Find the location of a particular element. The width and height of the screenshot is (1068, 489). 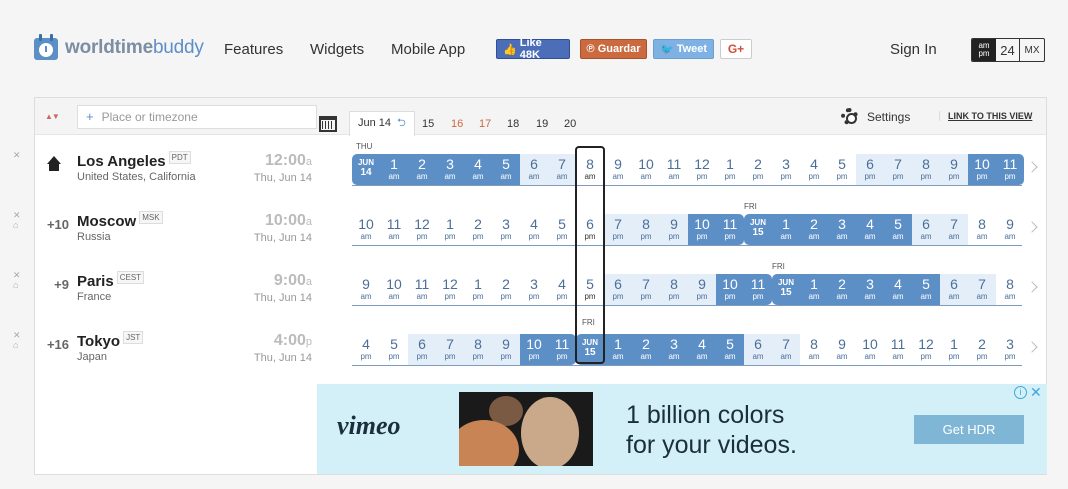

settings-button: Settings is located at coordinates (875, 116).